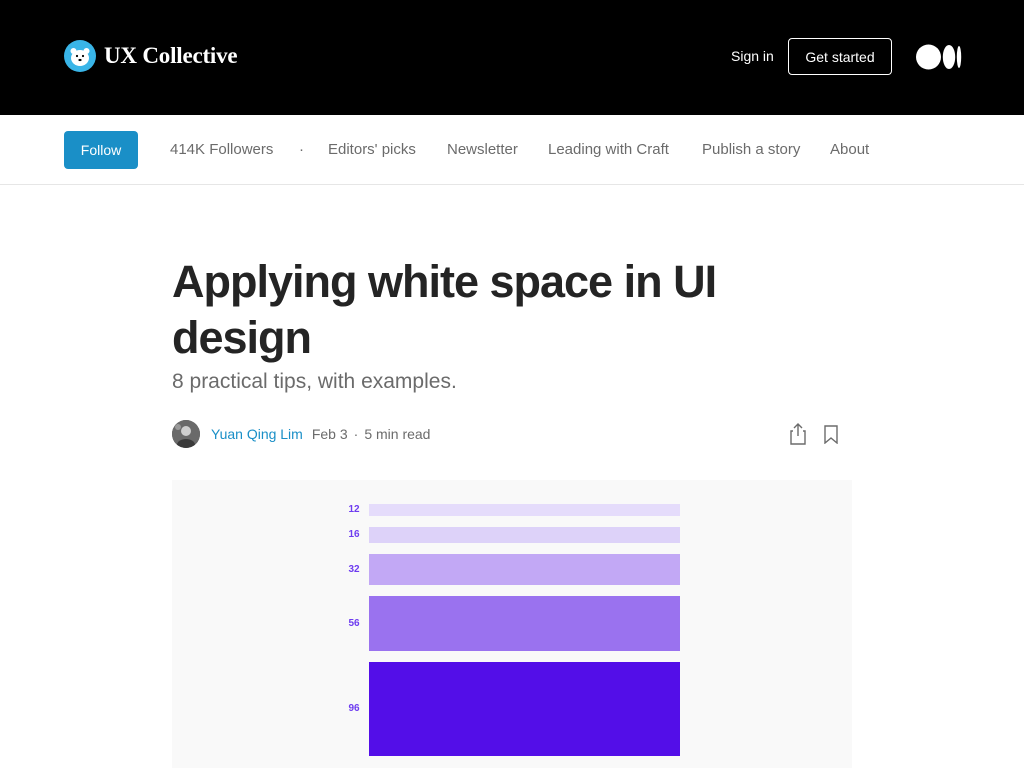  What do you see at coordinates (840, 56) in the screenshot?
I see `get-started-button: Get started` at bounding box center [840, 56].